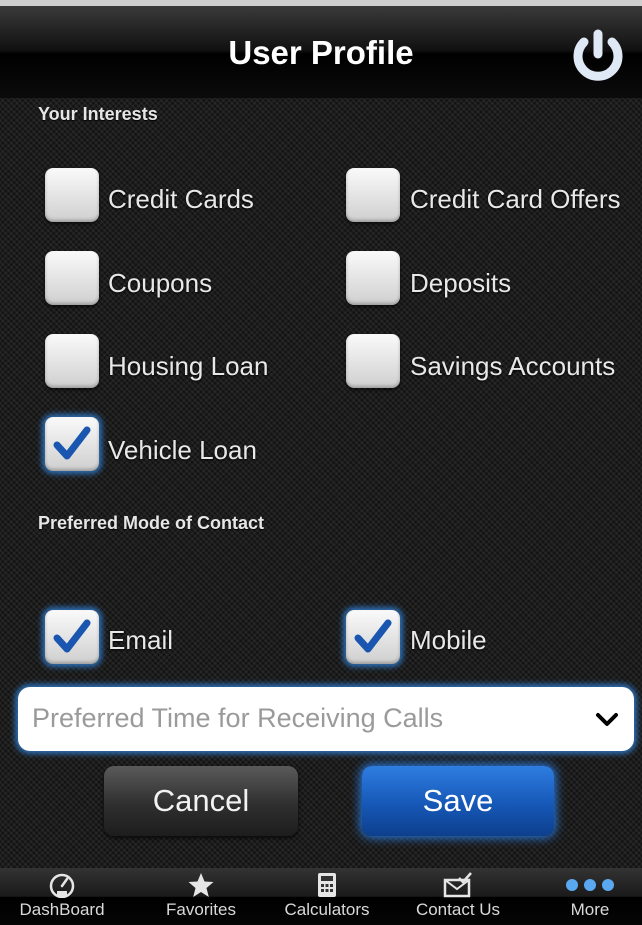 This screenshot has height=925, width=642. Describe the element at coordinates (151, 523) in the screenshot. I see `contact-heading: Preferred Mode of Contact` at that location.